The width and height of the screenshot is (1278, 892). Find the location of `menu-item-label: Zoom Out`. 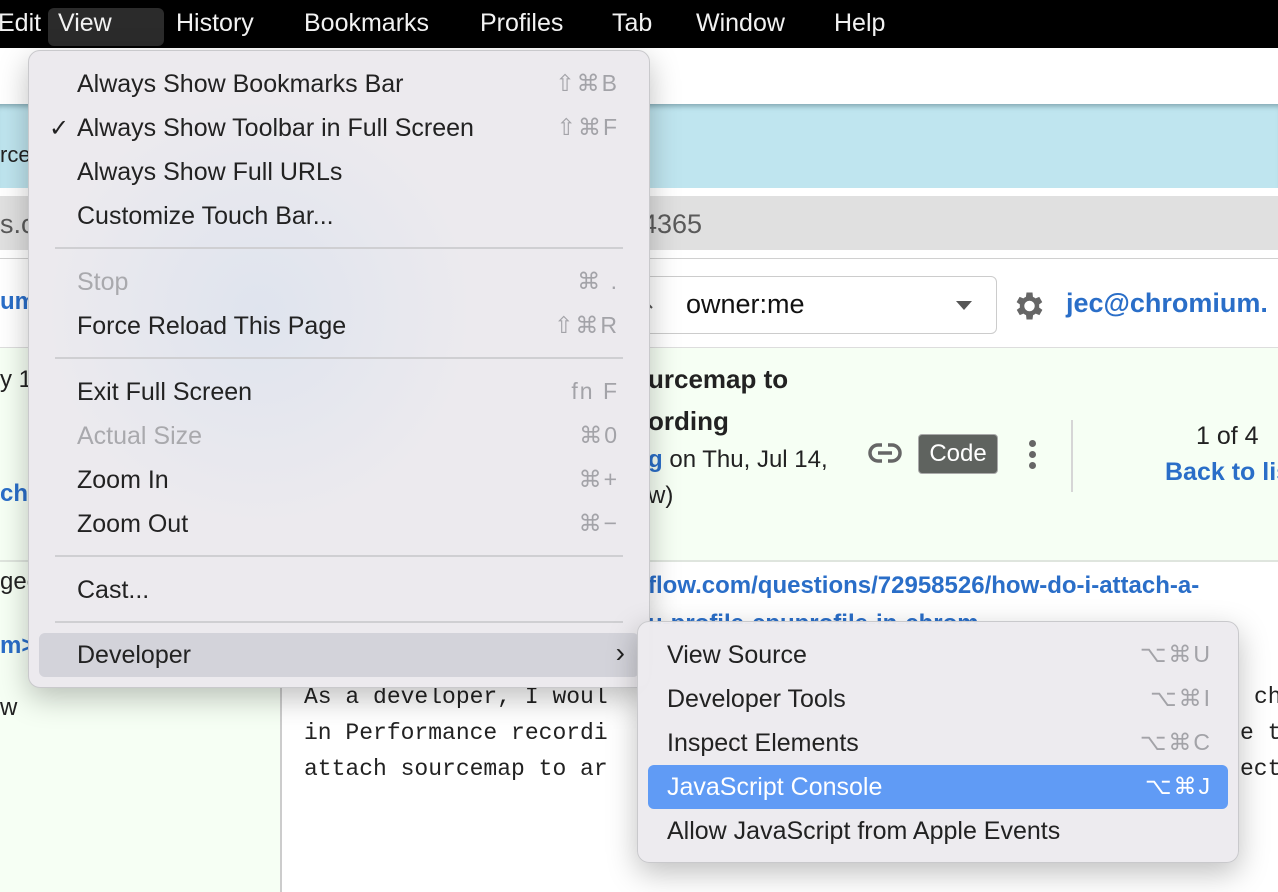

menu-item-label: Zoom Out is located at coordinates (133, 524).